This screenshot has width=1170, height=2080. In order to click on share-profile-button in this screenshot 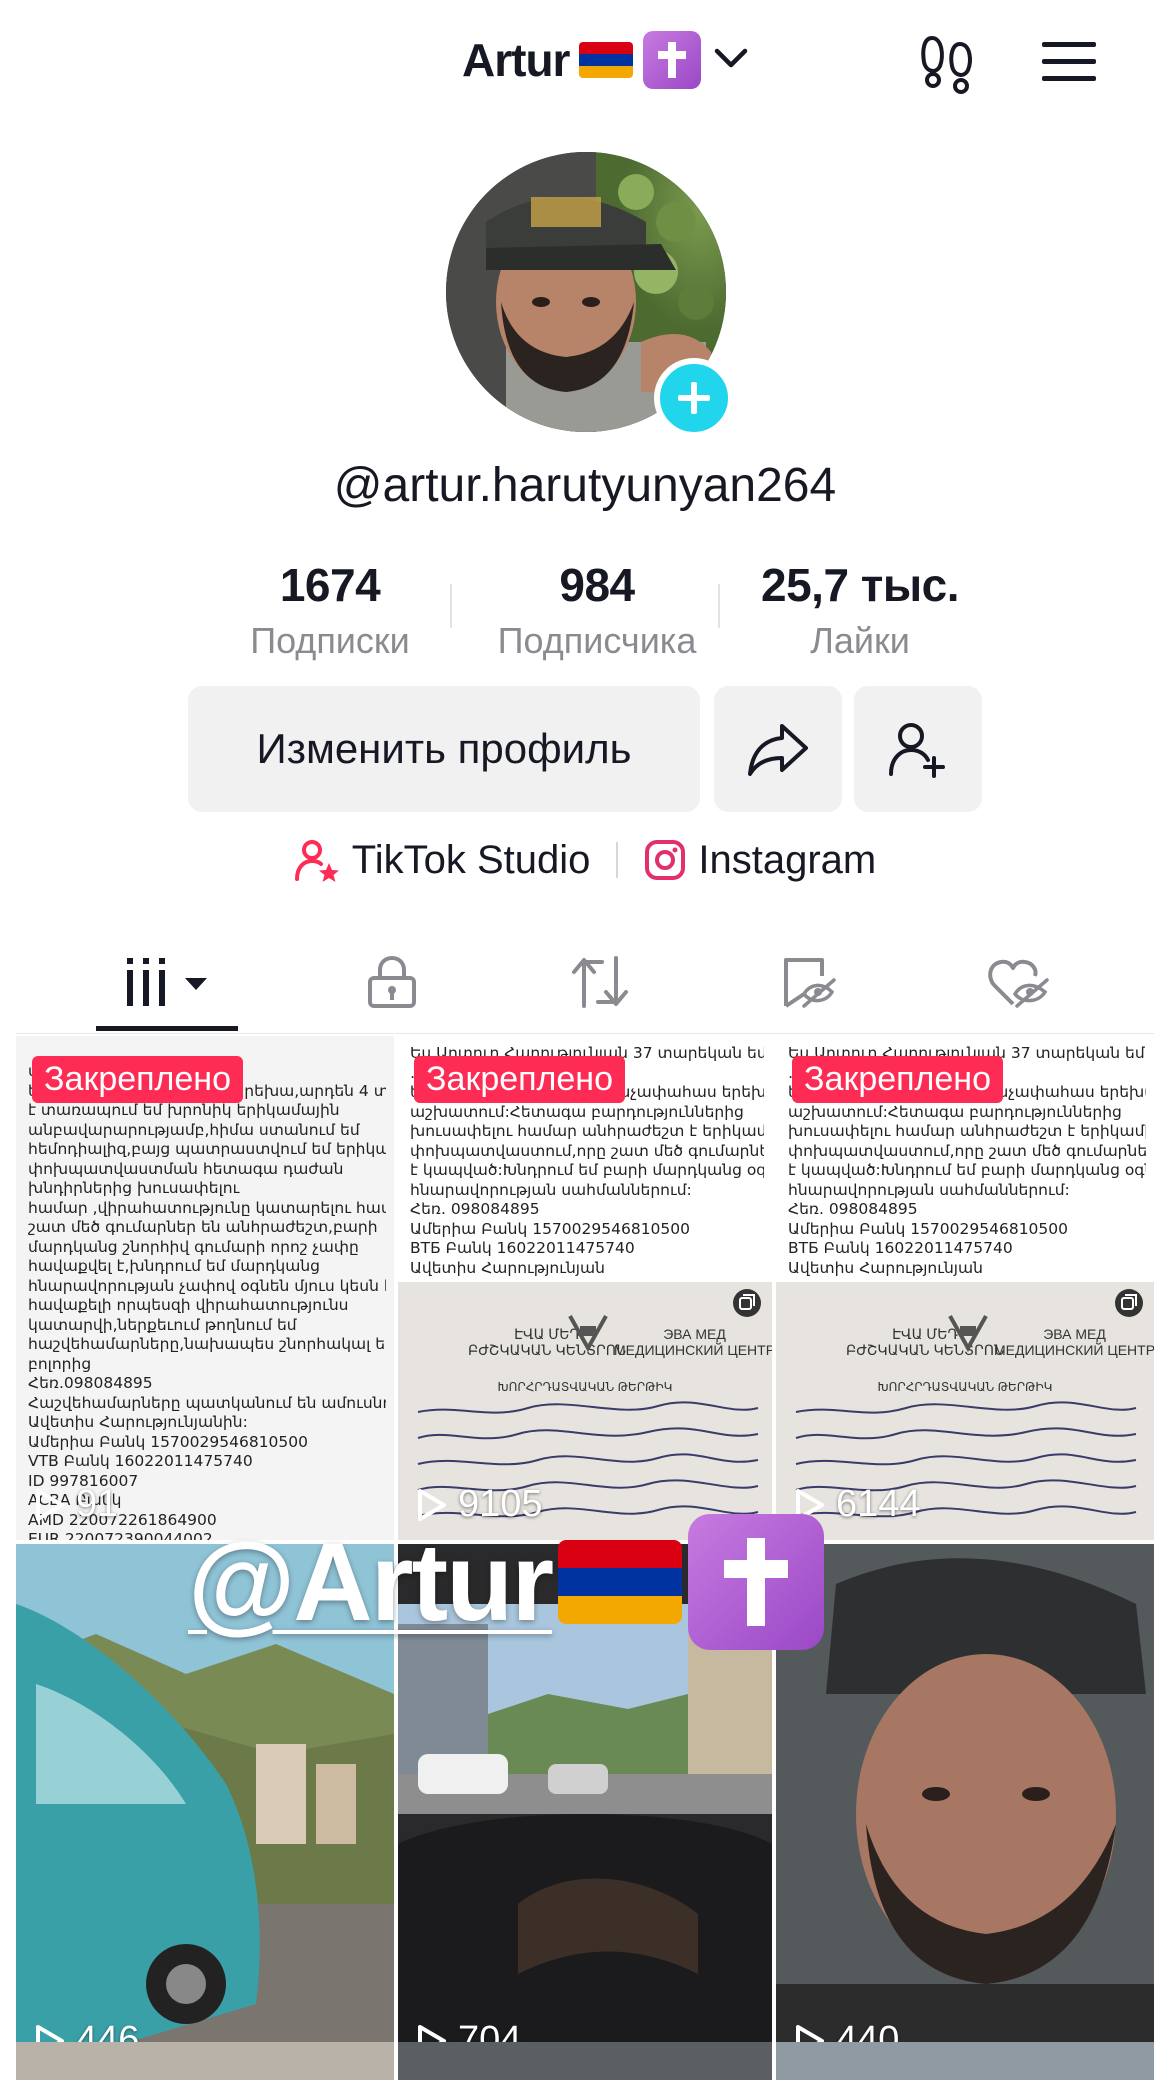, I will do `click(778, 749)`.